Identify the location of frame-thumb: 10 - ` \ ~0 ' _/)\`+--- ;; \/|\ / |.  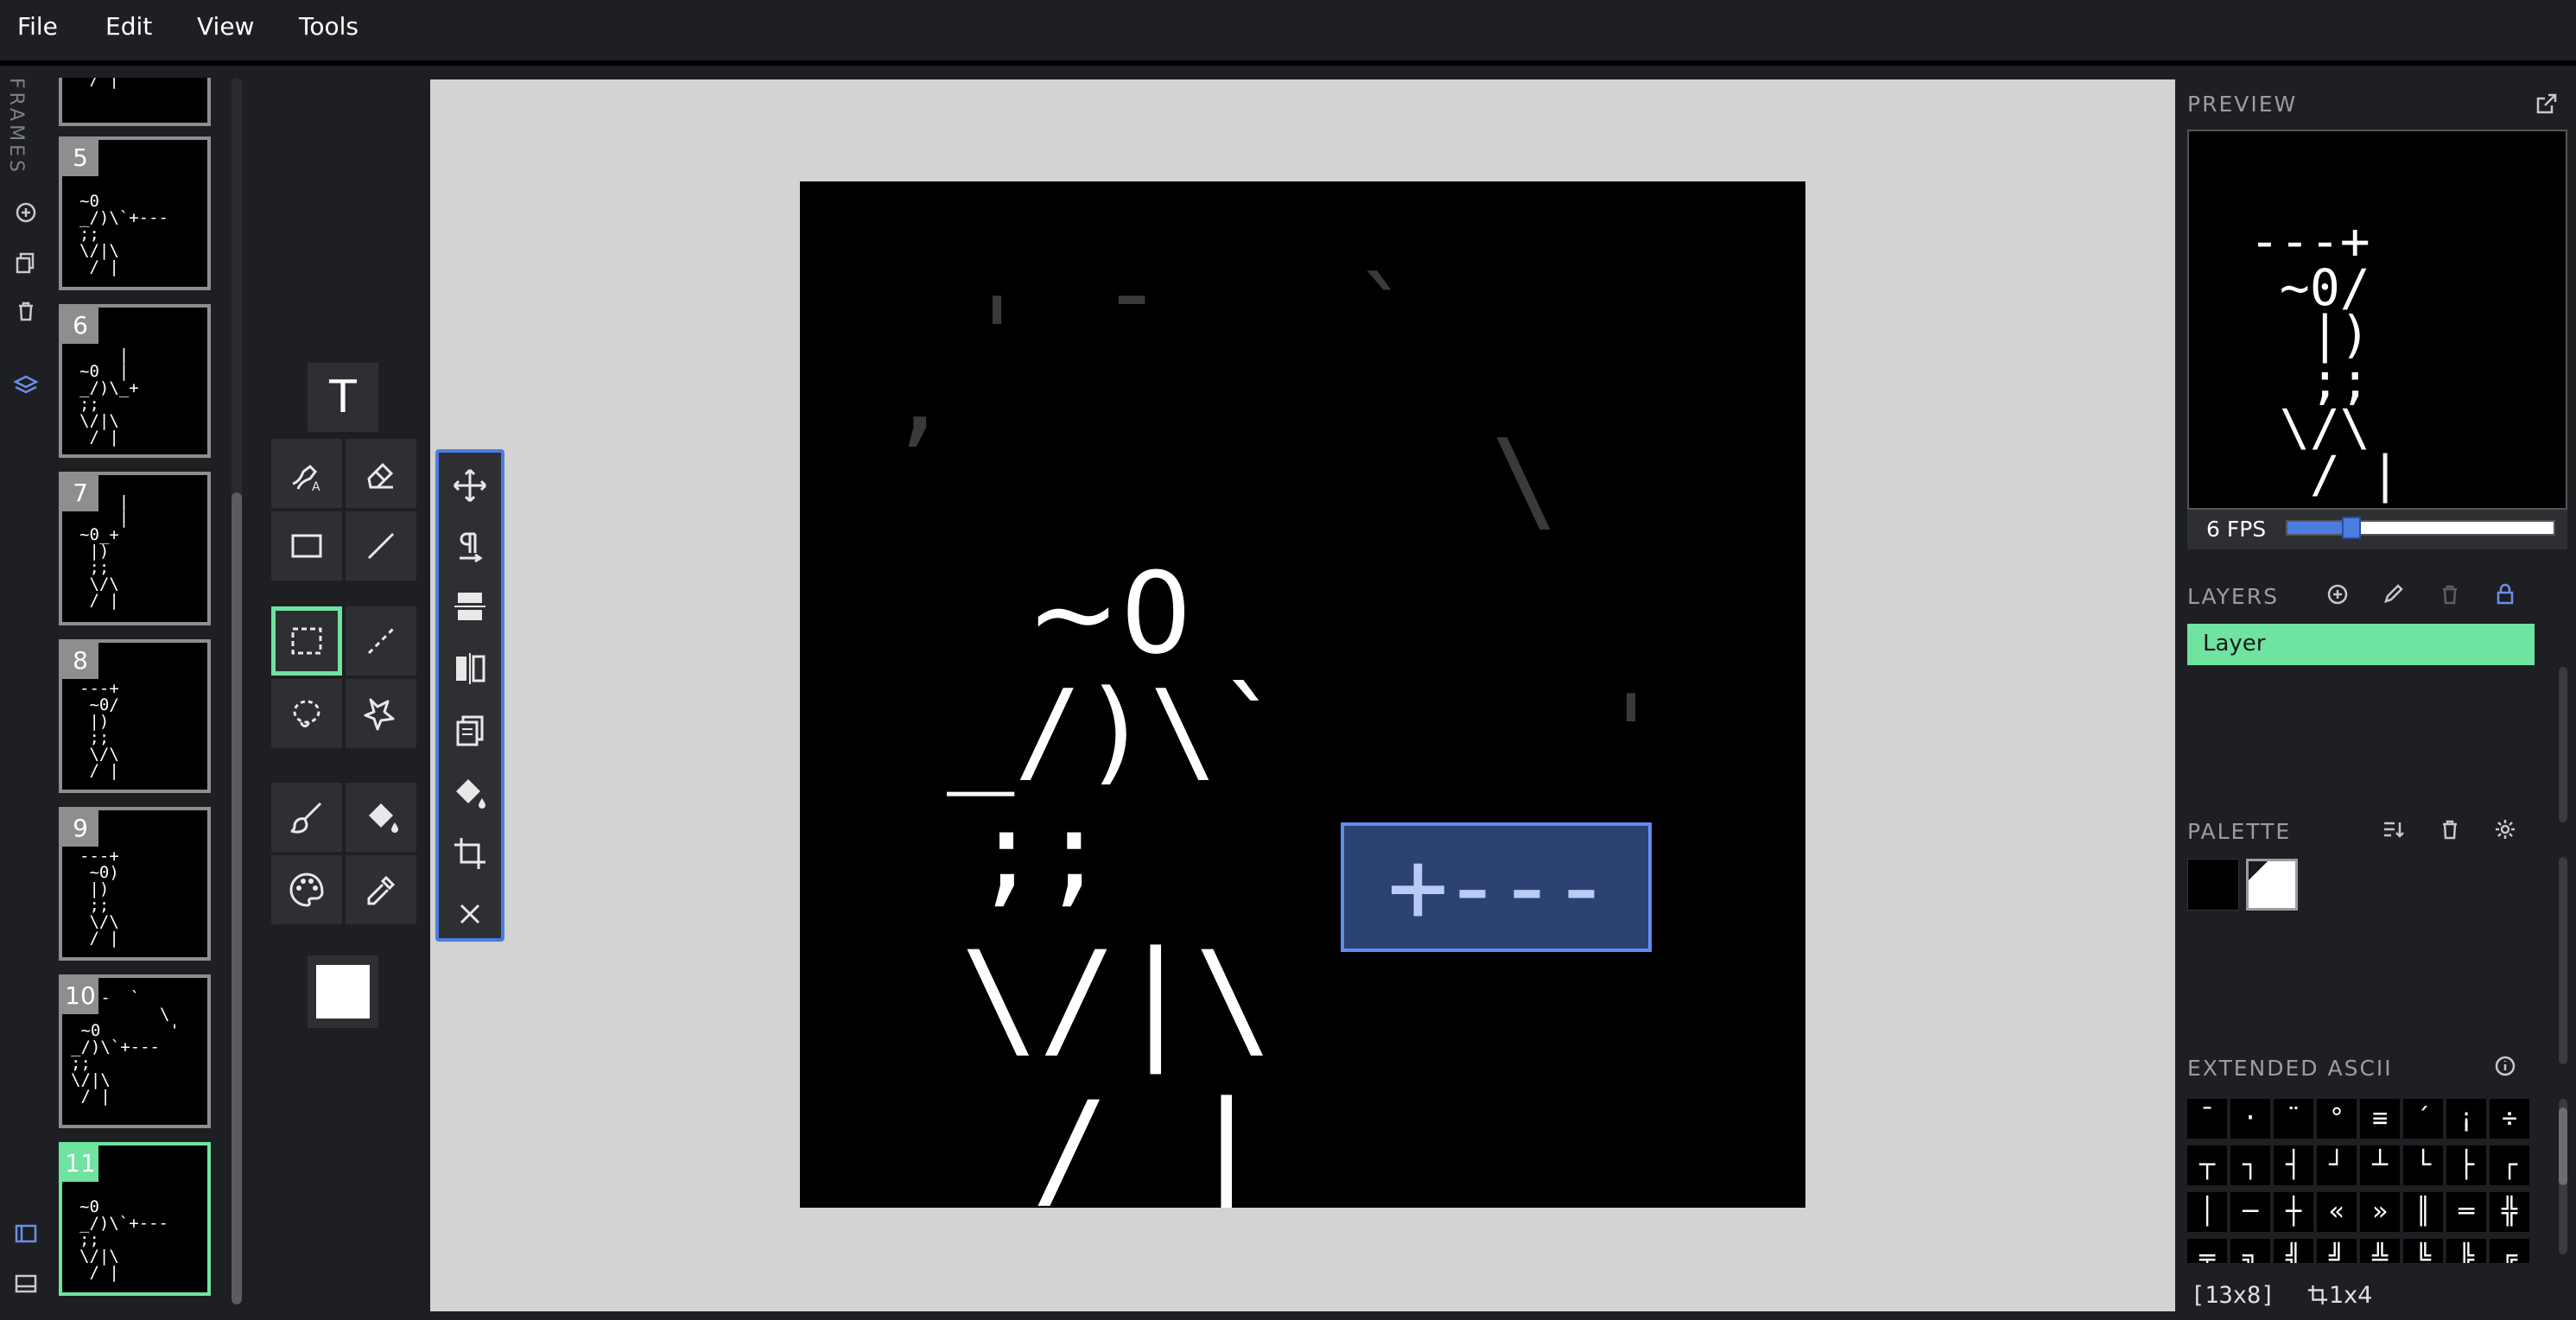
(135, 1051).